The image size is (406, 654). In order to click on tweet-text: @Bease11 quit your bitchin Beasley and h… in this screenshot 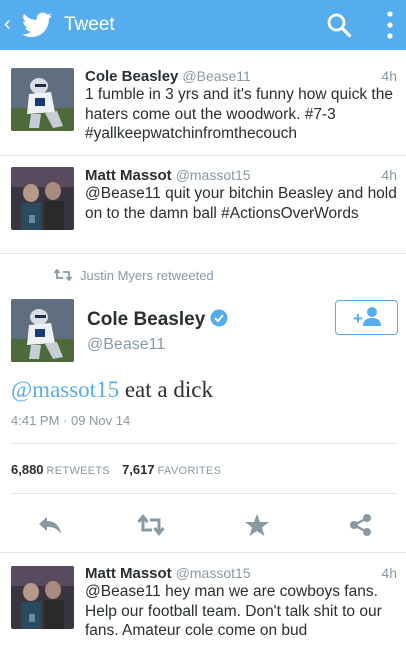, I will do `click(241, 203)`.